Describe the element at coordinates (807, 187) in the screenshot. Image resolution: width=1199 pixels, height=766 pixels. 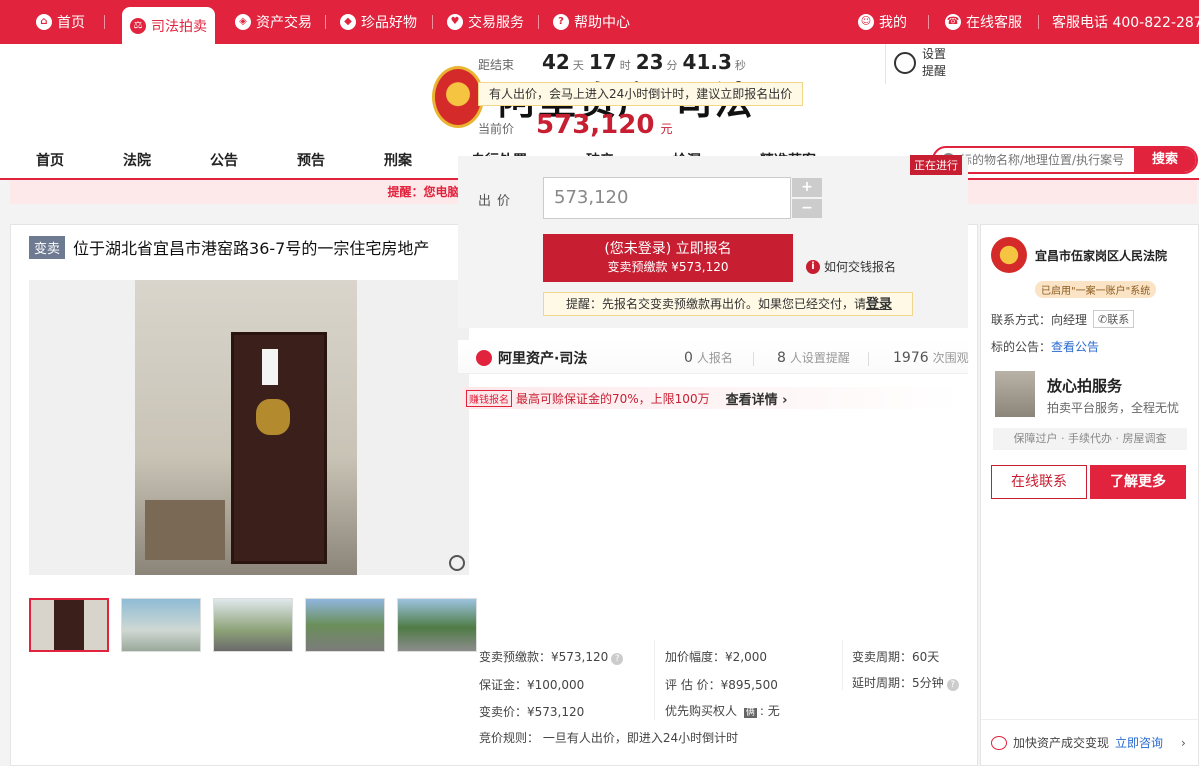
I see `increase-bid-button: +` at that location.